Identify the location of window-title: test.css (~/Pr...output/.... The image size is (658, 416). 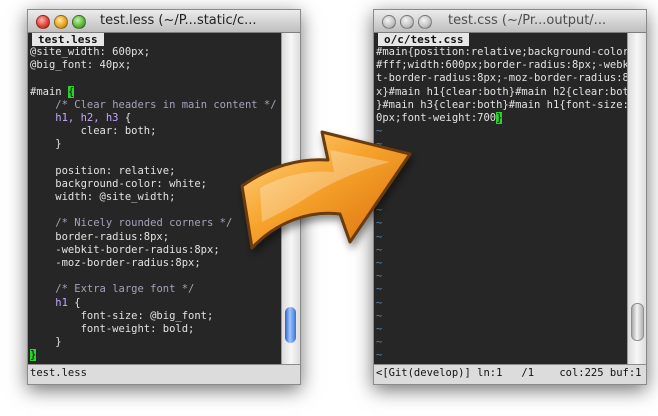
(527, 20).